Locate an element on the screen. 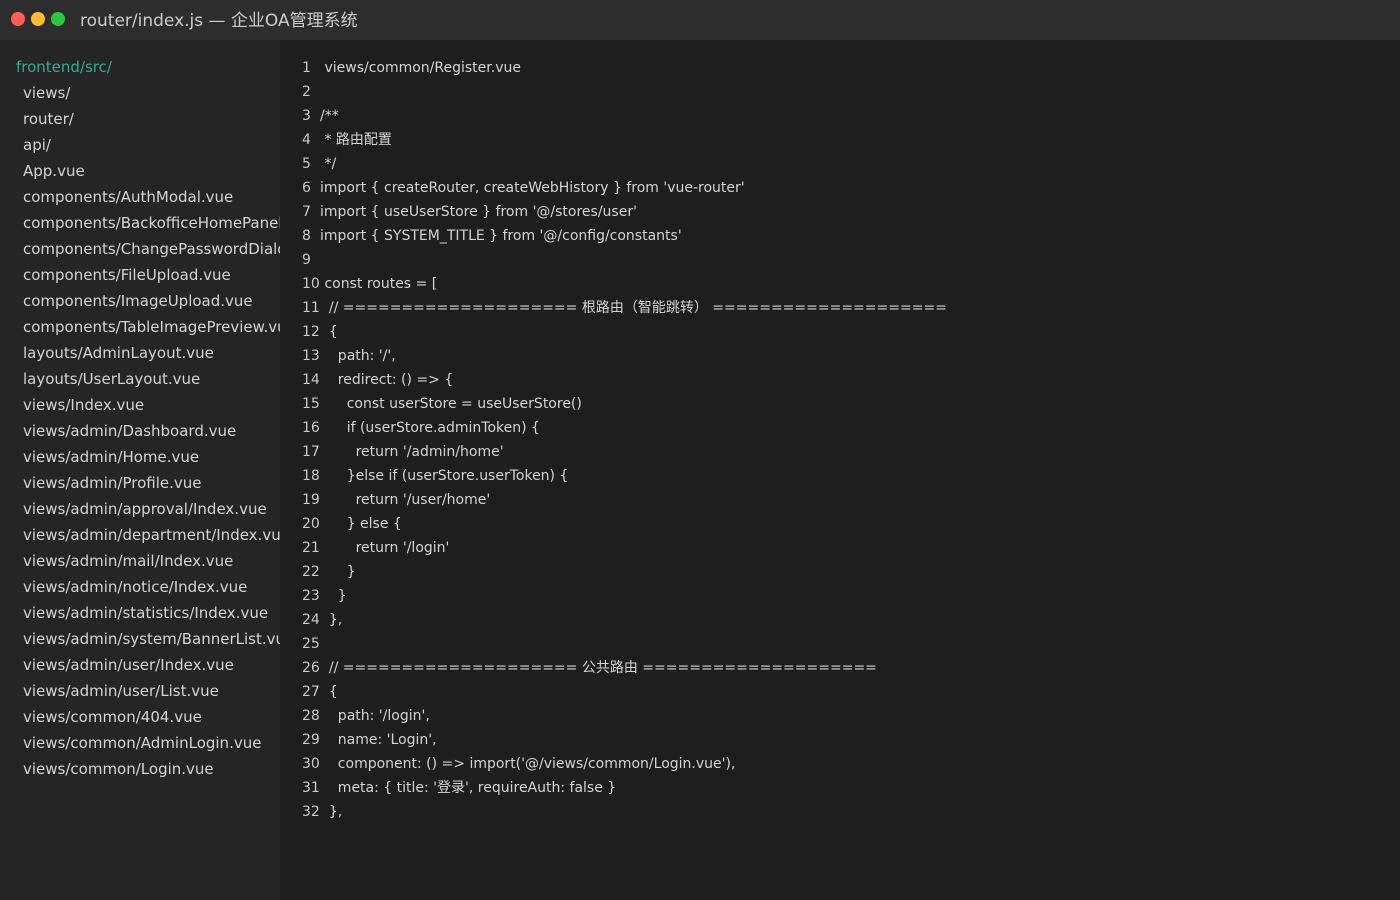 The height and width of the screenshot is (900, 1400). code-text: path: '/login', is located at coordinates (375, 716).